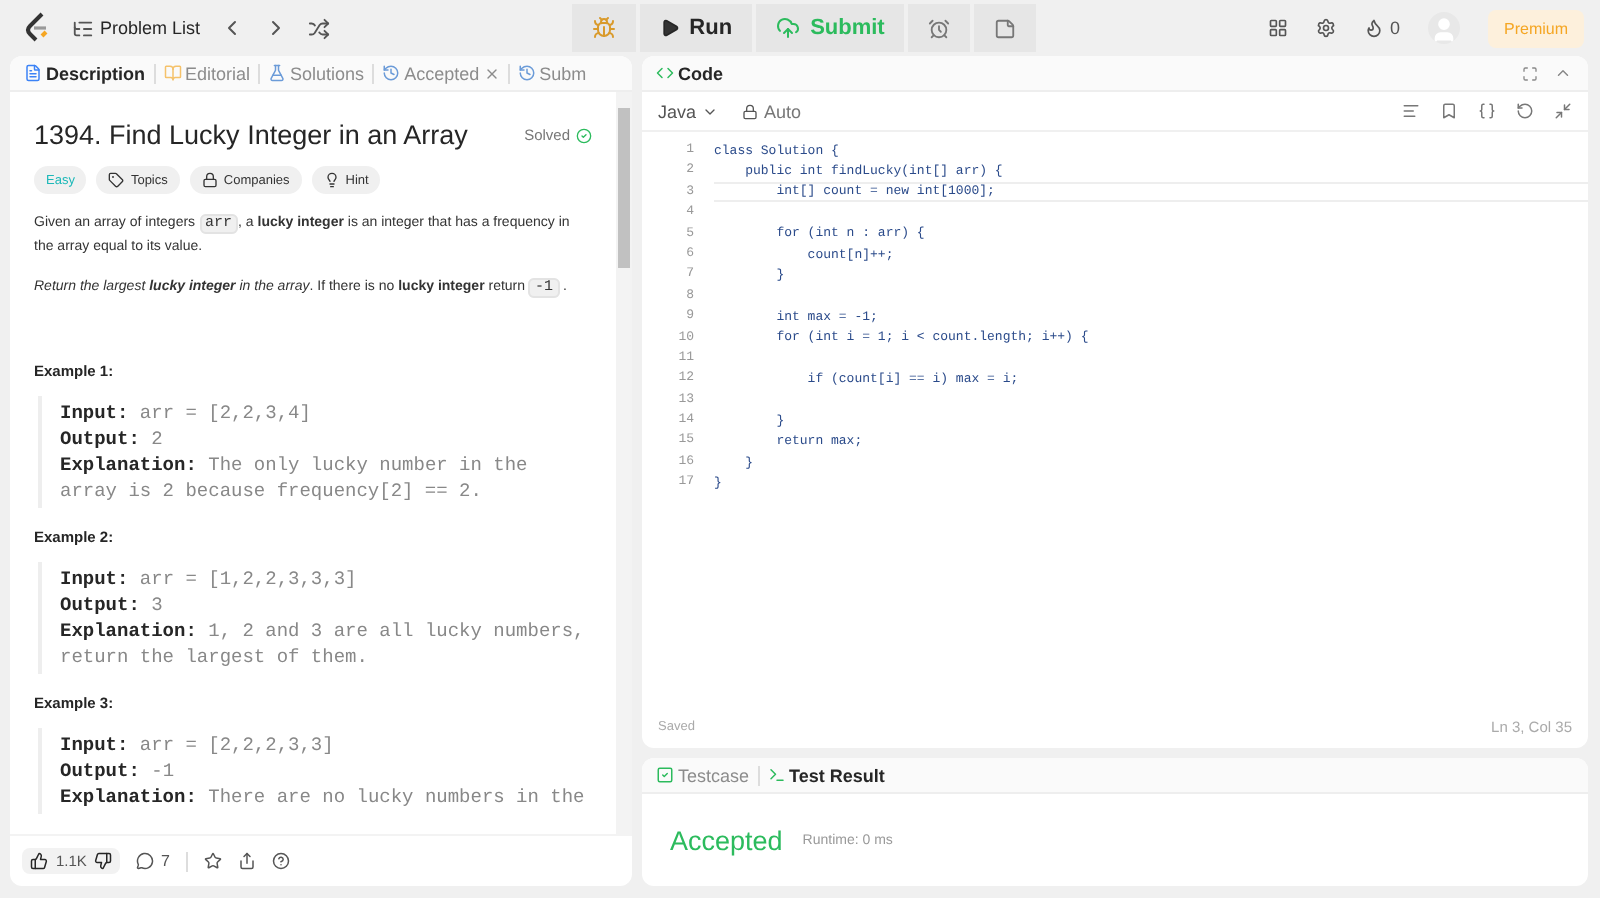 Image resolution: width=1600 pixels, height=898 pixels. What do you see at coordinates (1525, 111) in the screenshot?
I see `reset-icon` at bounding box center [1525, 111].